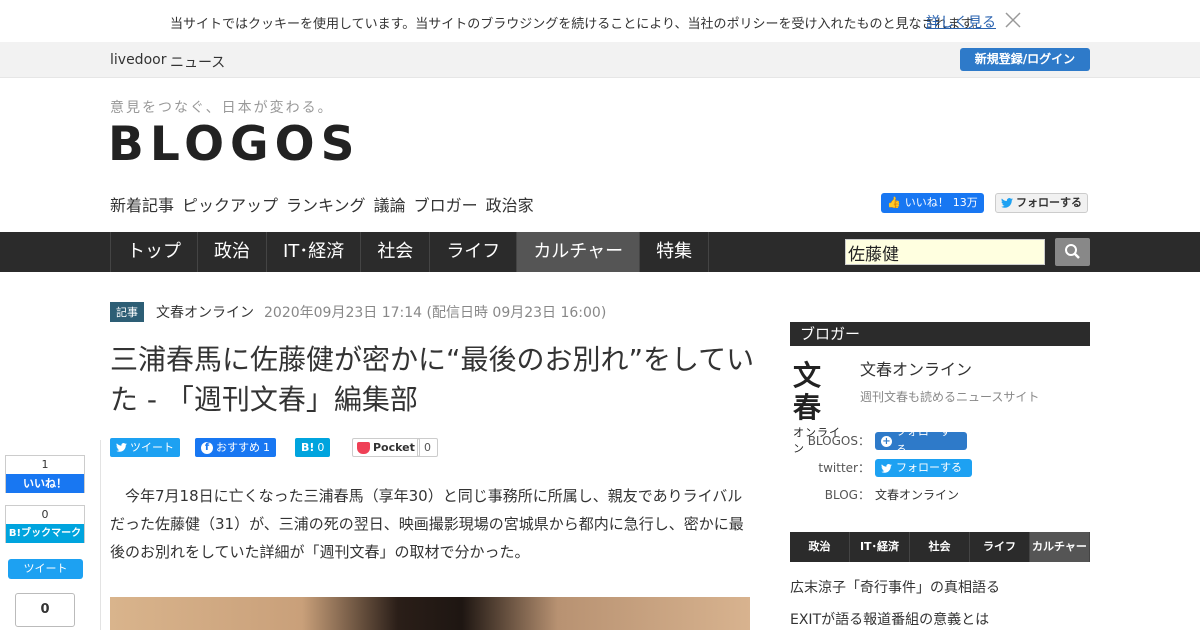 The height and width of the screenshot is (630, 1200). What do you see at coordinates (394, 252) in the screenshot?
I see `nav-item-society: 社会` at bounding box center [394, 252].